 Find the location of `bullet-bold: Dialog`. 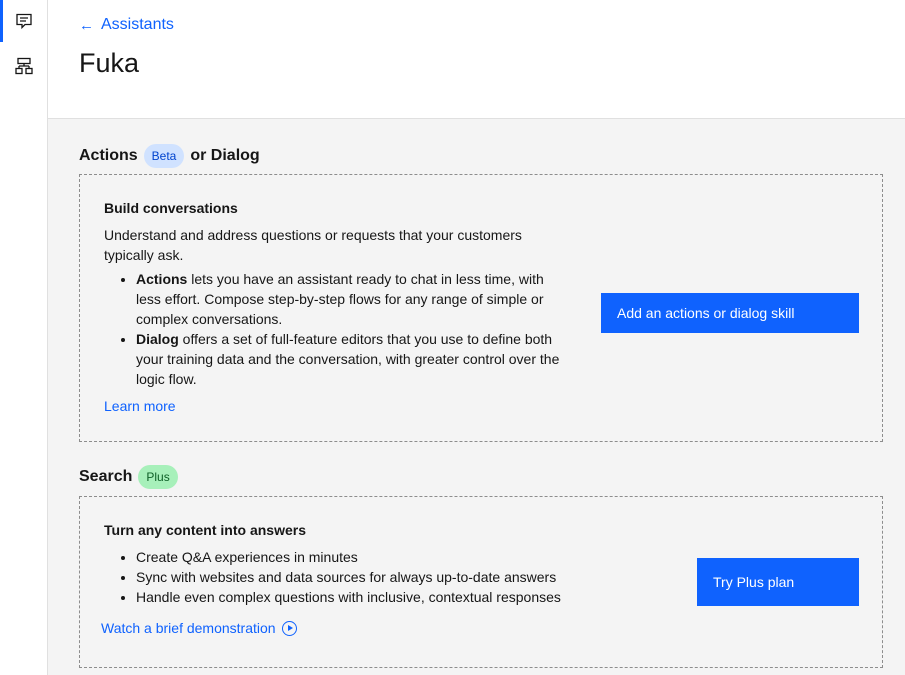

bullet-bold: Dialog is located at coordinates (157, 339).